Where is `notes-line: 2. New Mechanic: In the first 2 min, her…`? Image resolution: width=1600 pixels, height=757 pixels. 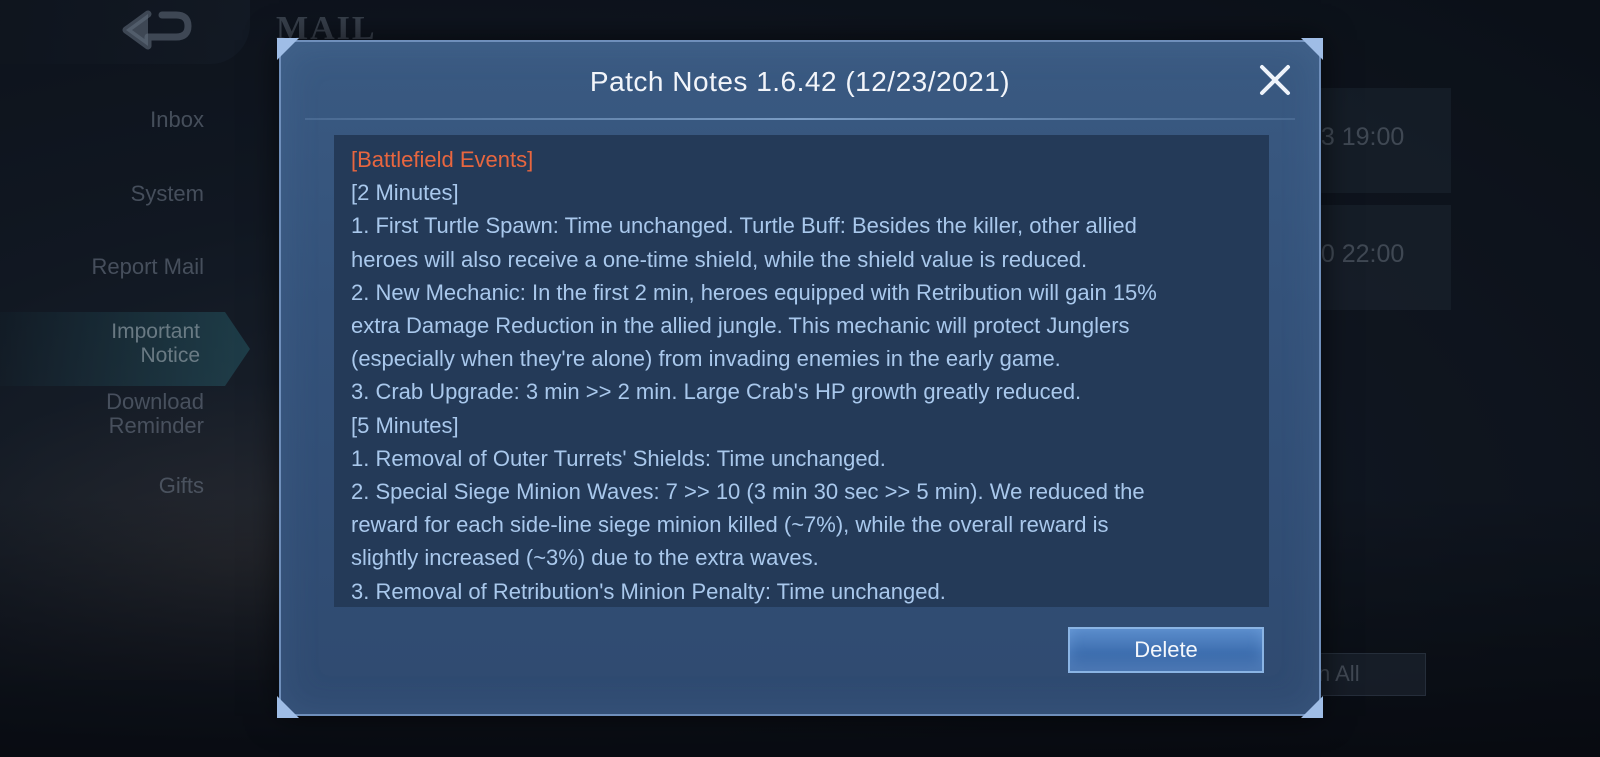 notes-line: 2. New Mechanic: In the first 2 min, her… is located at coordinates (754, 292).